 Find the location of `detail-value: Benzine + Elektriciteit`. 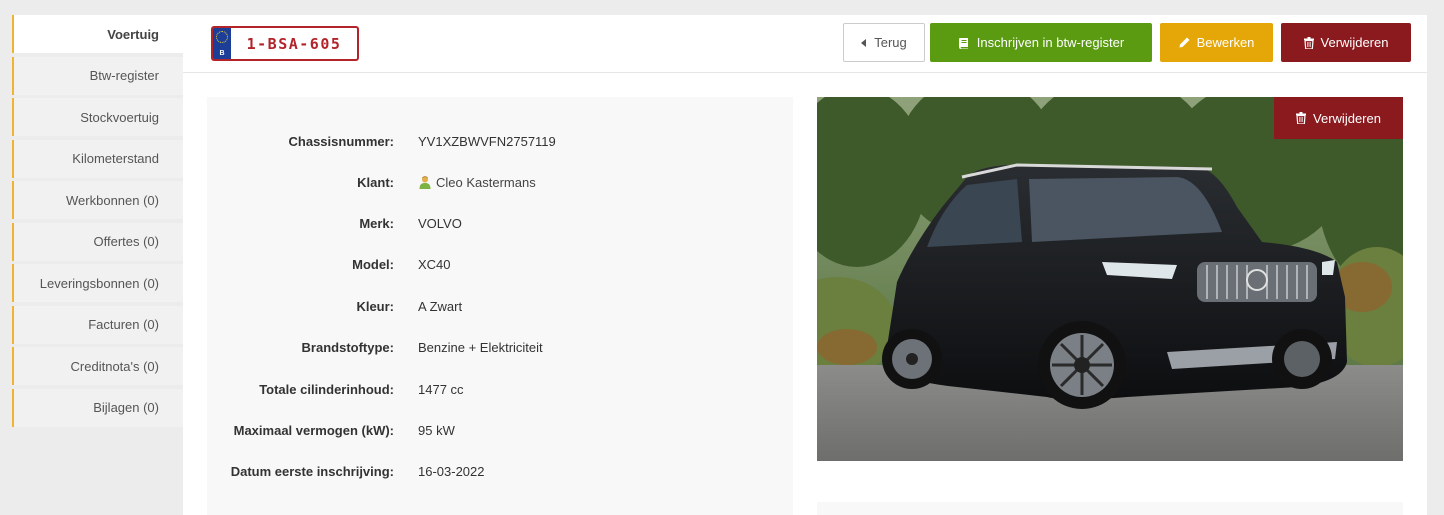

detail-value: Benzine + Elektriciteit is located at coordinates (480, 347).